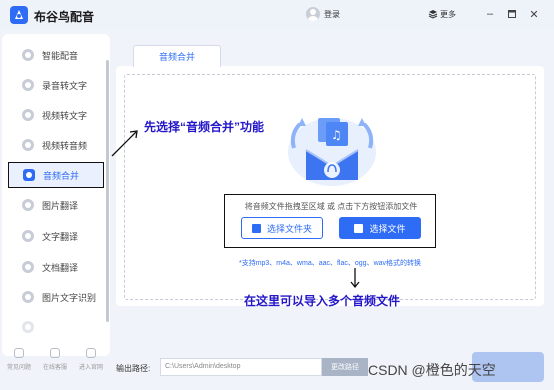 The height and width of the screenshot is (390, 554). What do you see at coordinates (534, 14) in the screenshot?
I see `close-button: ✕` at bounding box center [534, 14].